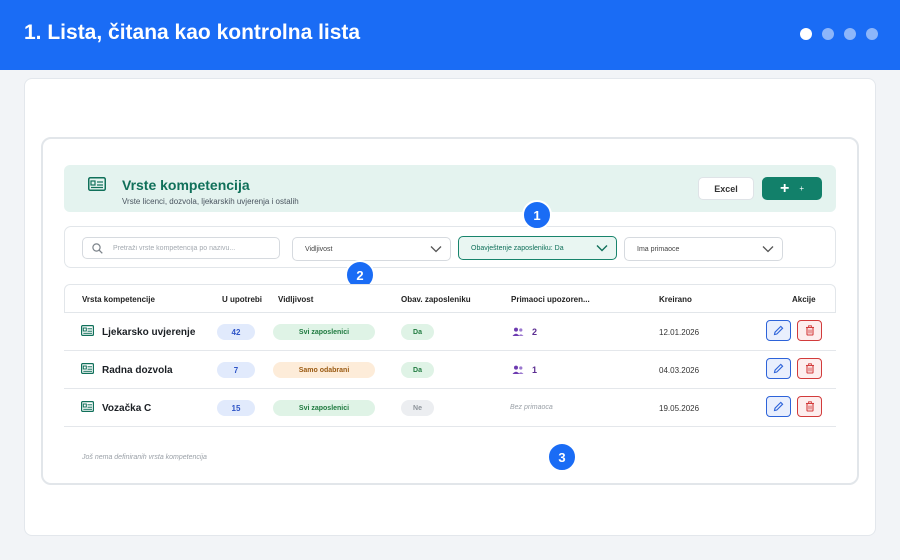  What do you see at coordinates (194, 248) in the screenshot?
I see `search-input` at bounding box center [194, 248].